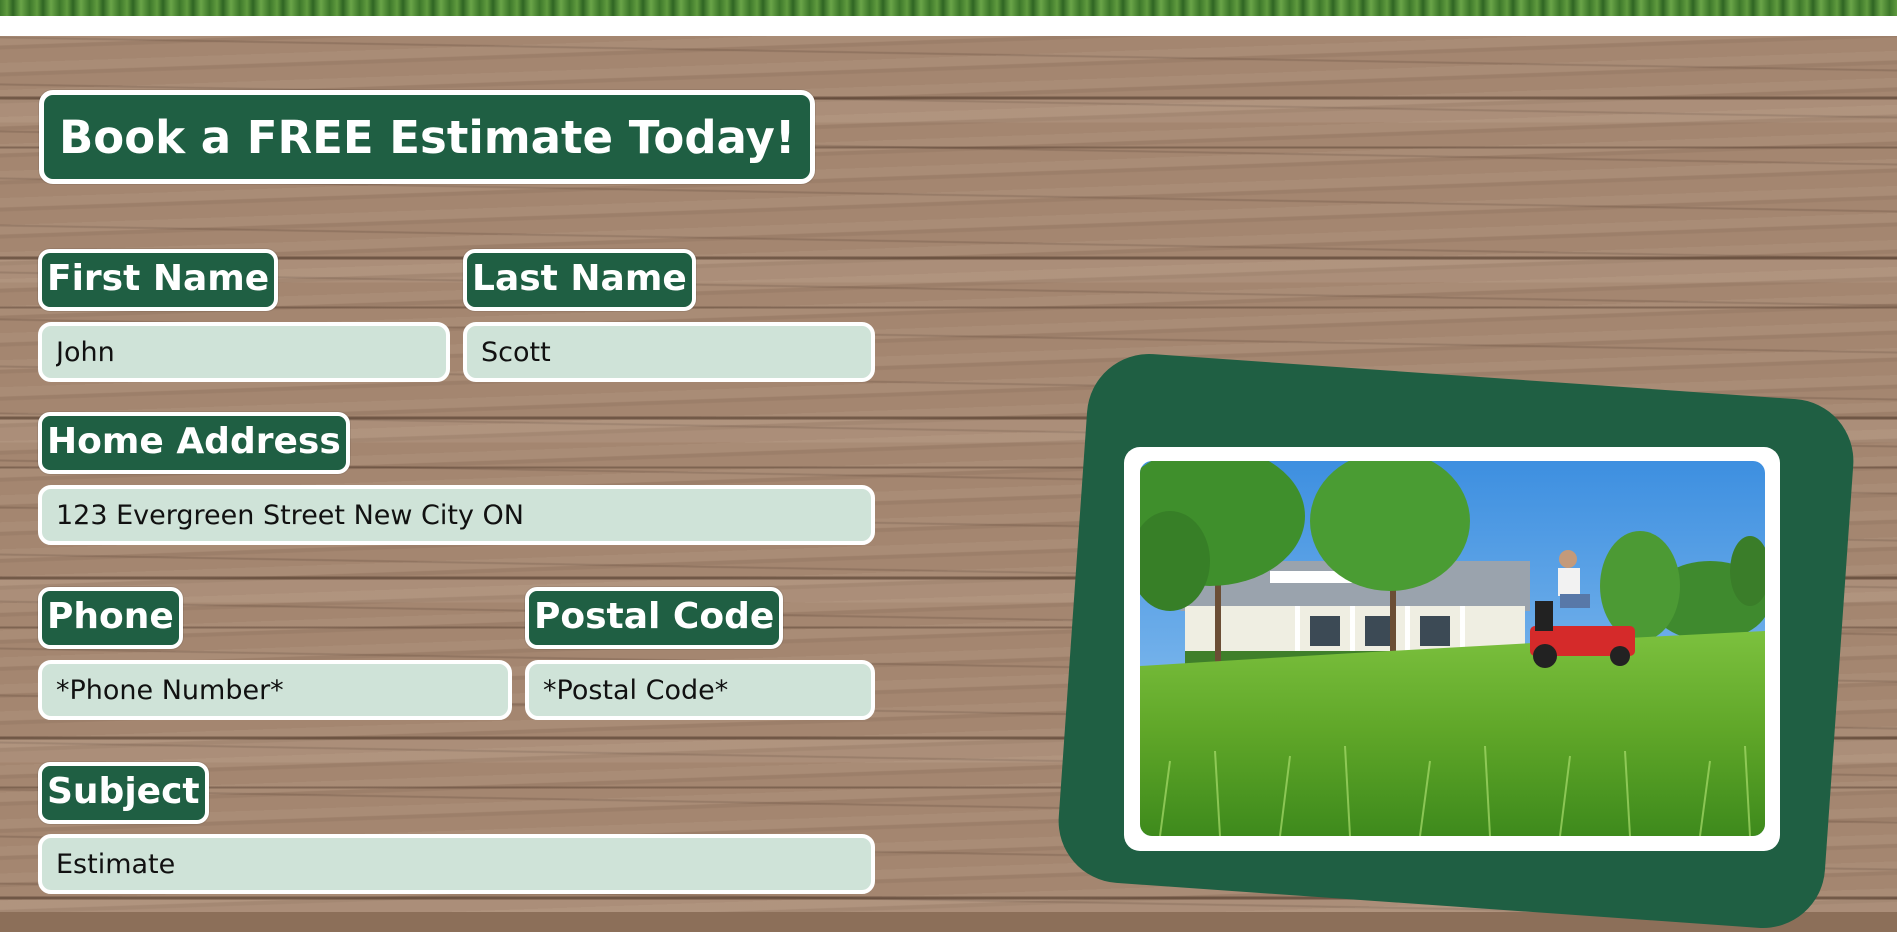  What do you see at coordinates (700, 690) in the screenshot?
I see `postal-code-input` at bounding box center [700, 690].